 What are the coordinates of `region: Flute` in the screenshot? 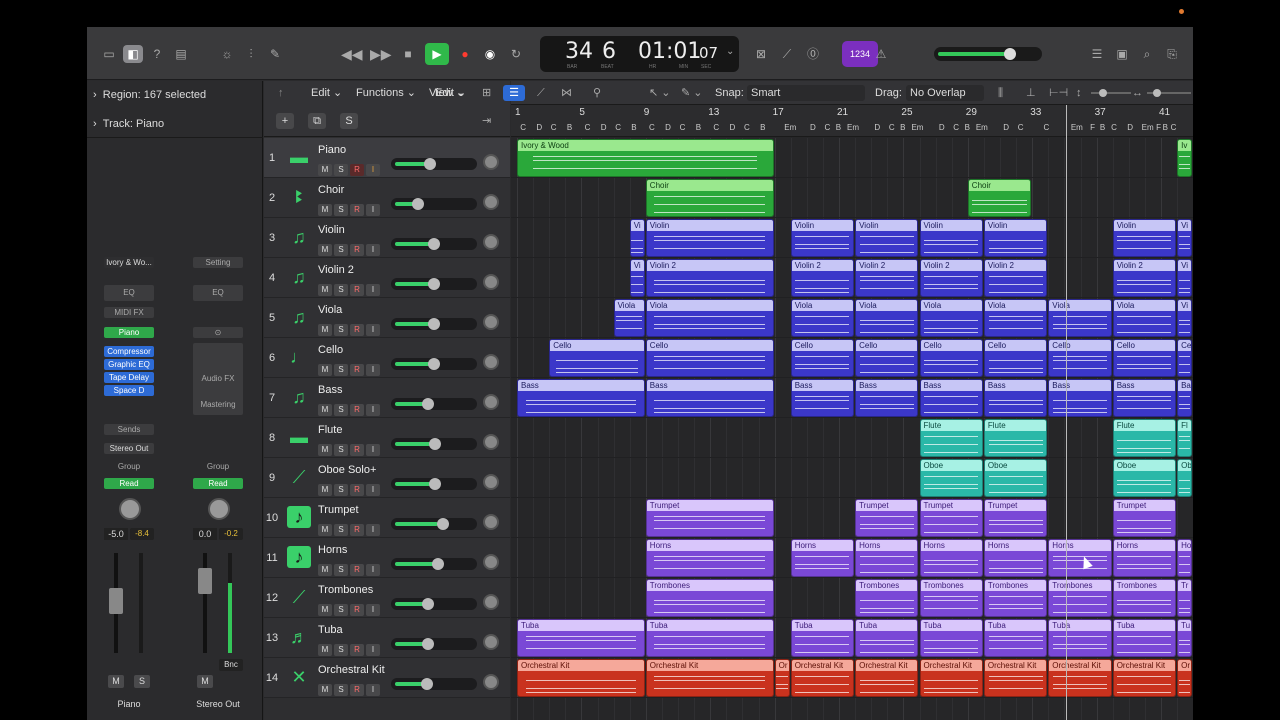 It's located at (1015, 438).